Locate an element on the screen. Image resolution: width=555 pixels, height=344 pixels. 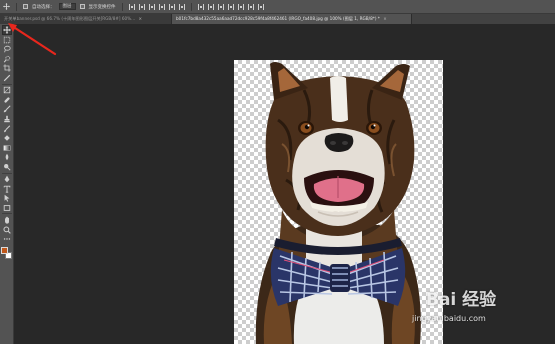
more-tools-icon is located at coordinates (7, 239).